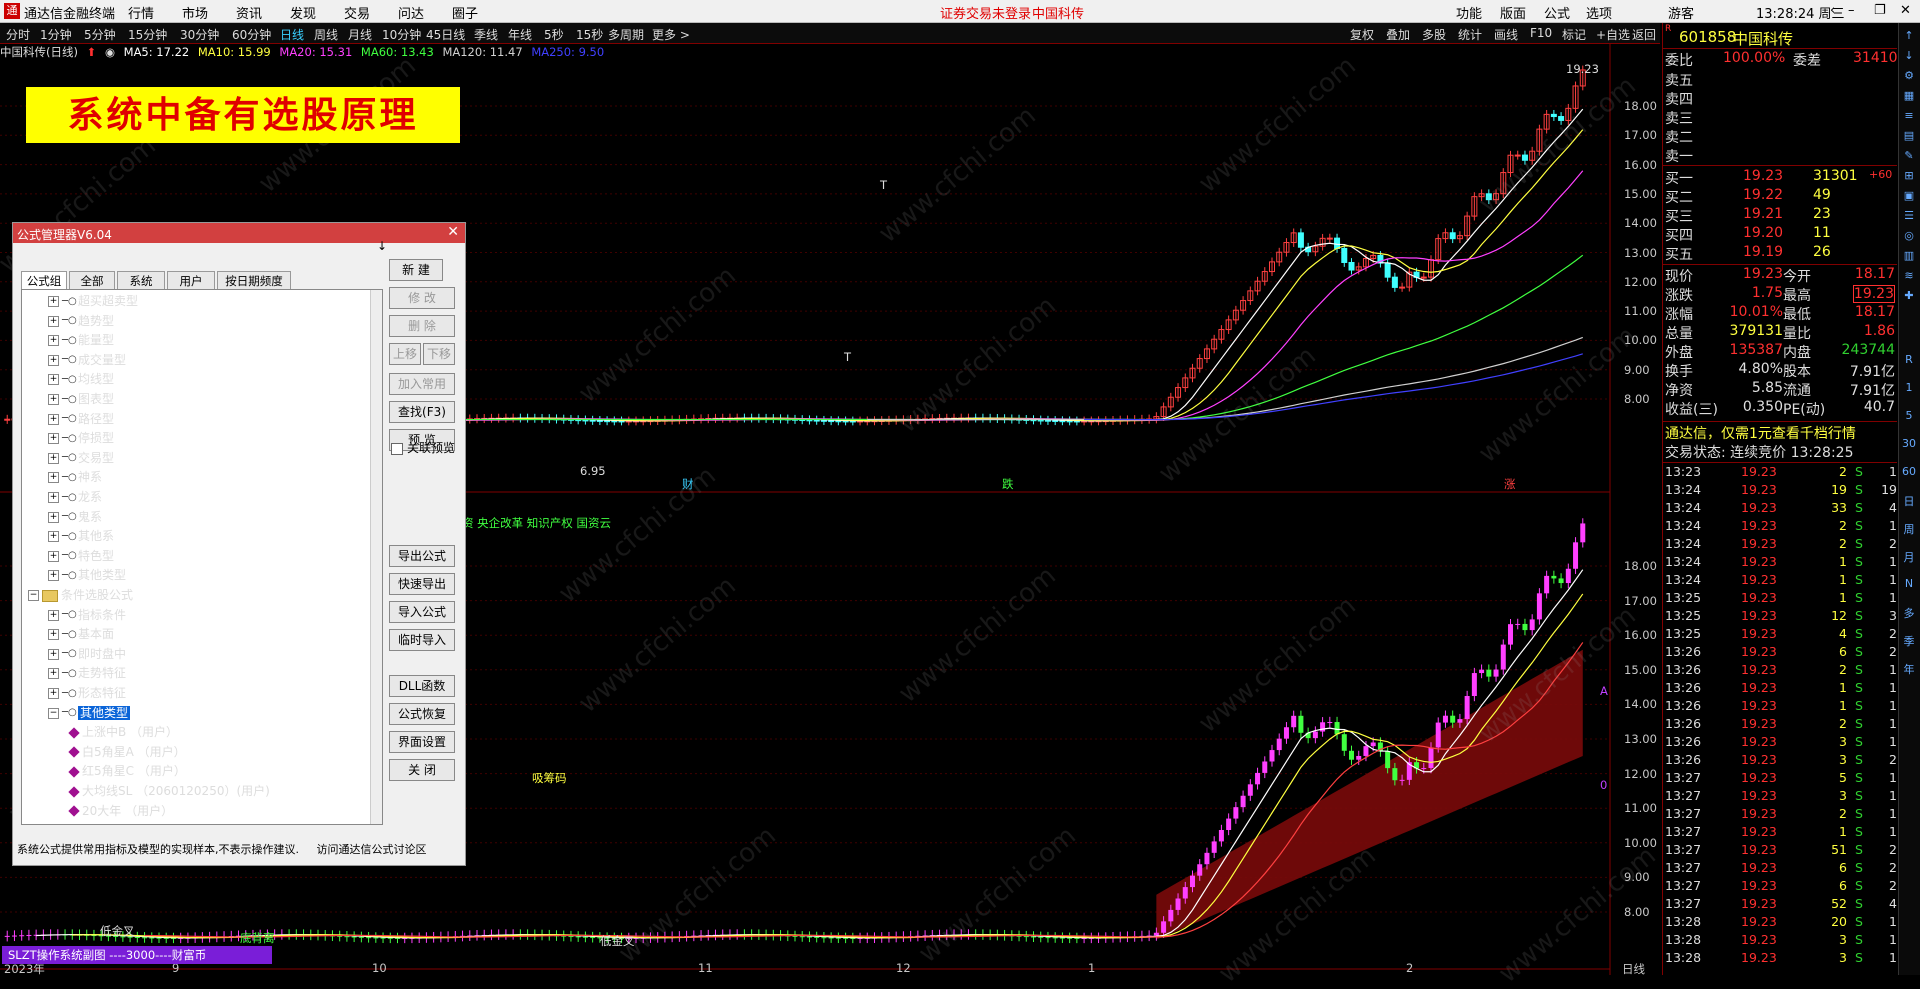  I want to click on tab-formula-group: 公式组, so click(44, 280).